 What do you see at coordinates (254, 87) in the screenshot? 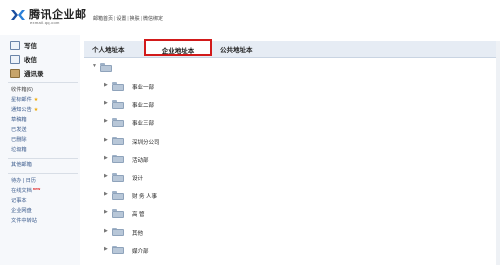
I see `tree-node-department: ▶ 事业一部` at bounding box center [254, 87].